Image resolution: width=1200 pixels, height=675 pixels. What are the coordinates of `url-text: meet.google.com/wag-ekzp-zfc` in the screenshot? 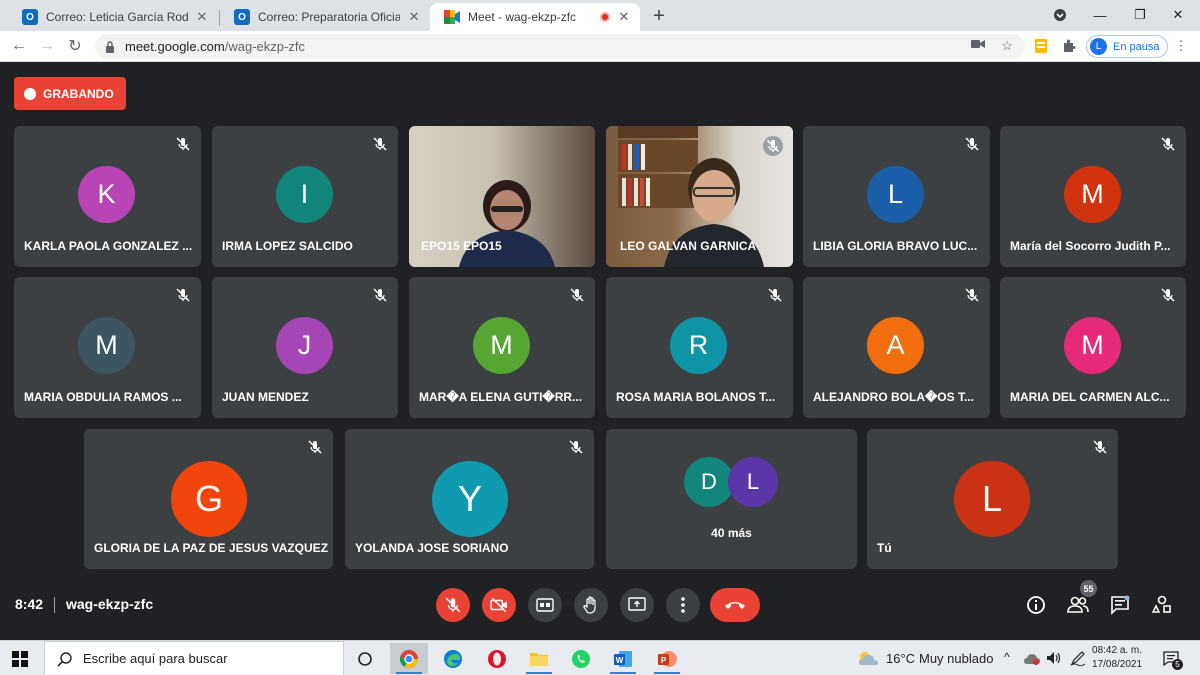 It's located at (215, 46).